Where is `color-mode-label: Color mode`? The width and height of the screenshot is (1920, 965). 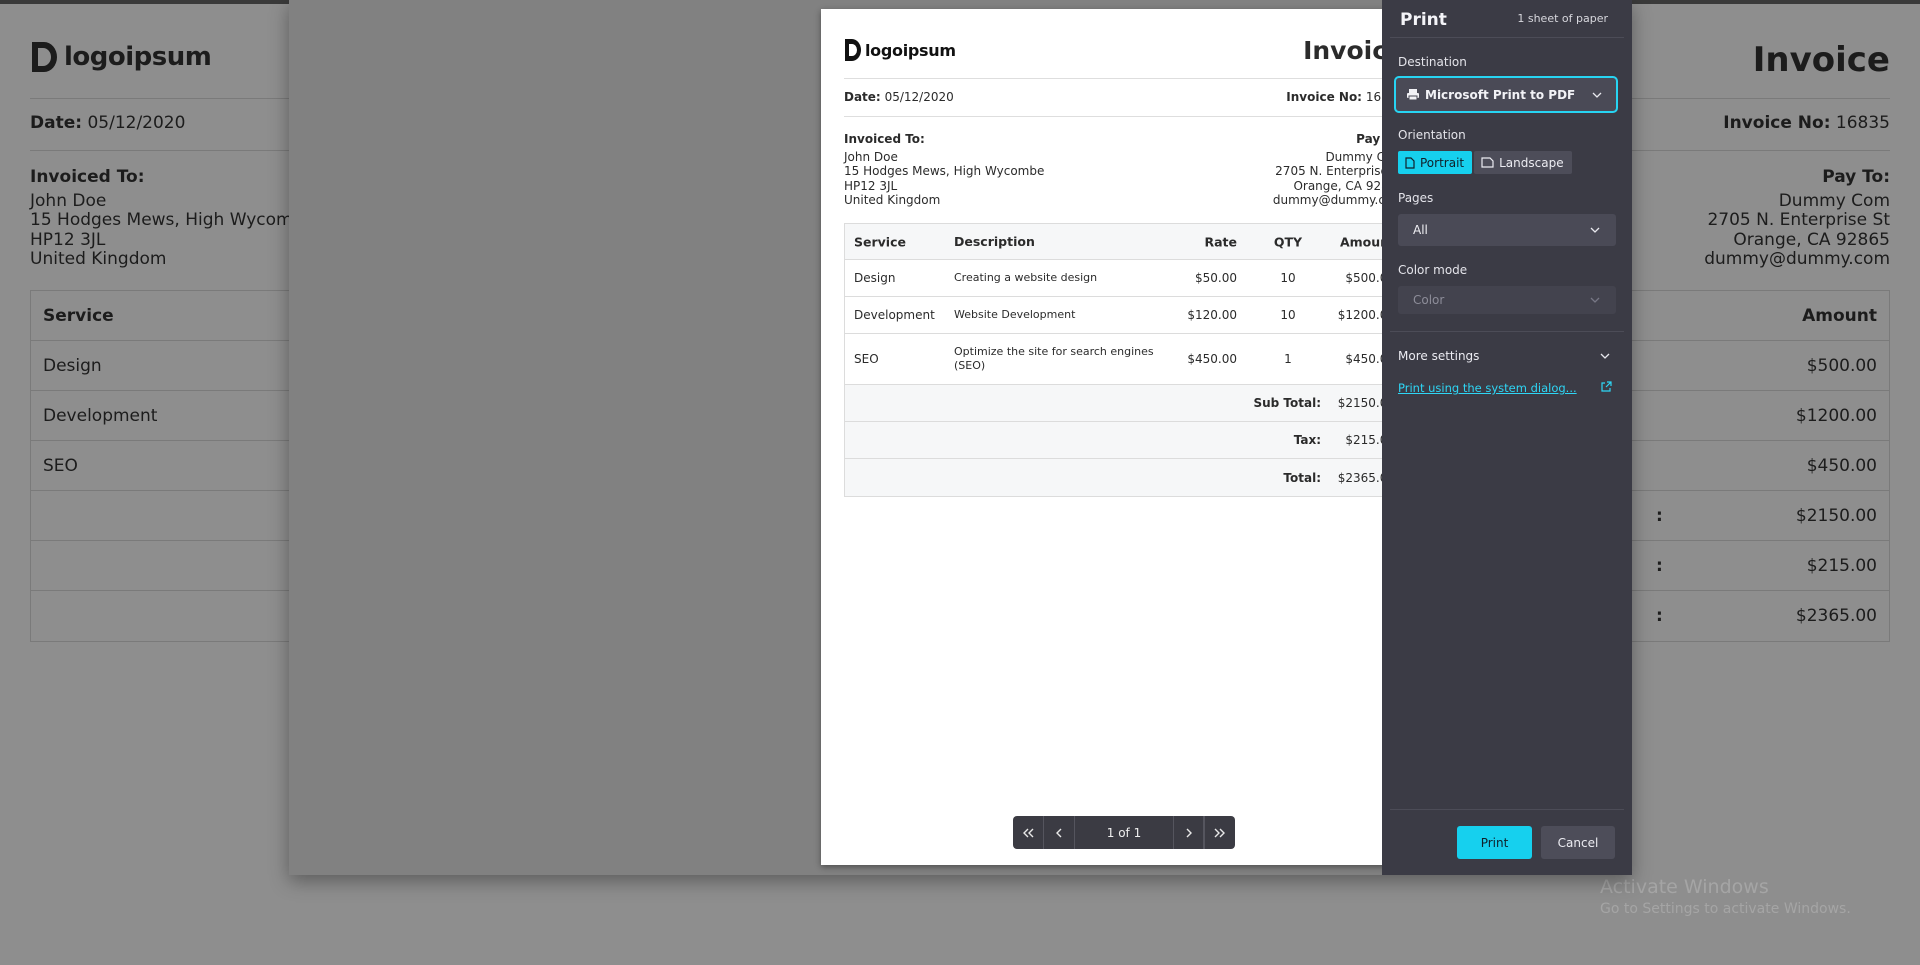
color-mode-label: Color mode is located at coordinates (1433, 270).